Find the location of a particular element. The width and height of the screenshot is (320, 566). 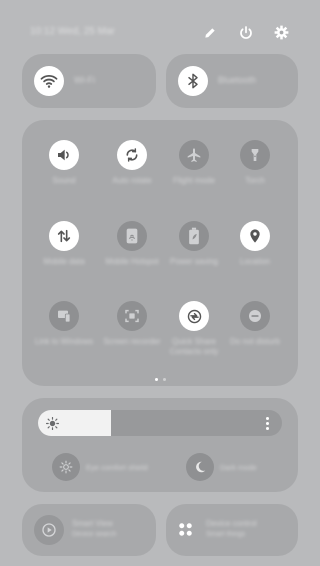

mobile-data-icon is located at coordinates (64, 236).